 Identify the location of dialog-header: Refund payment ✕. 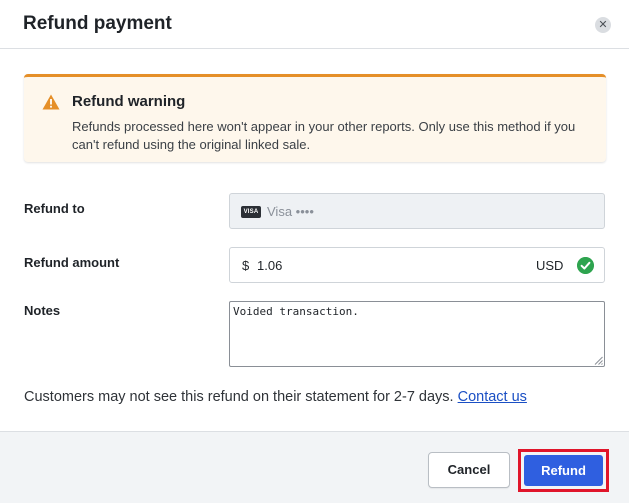
(314, 24).